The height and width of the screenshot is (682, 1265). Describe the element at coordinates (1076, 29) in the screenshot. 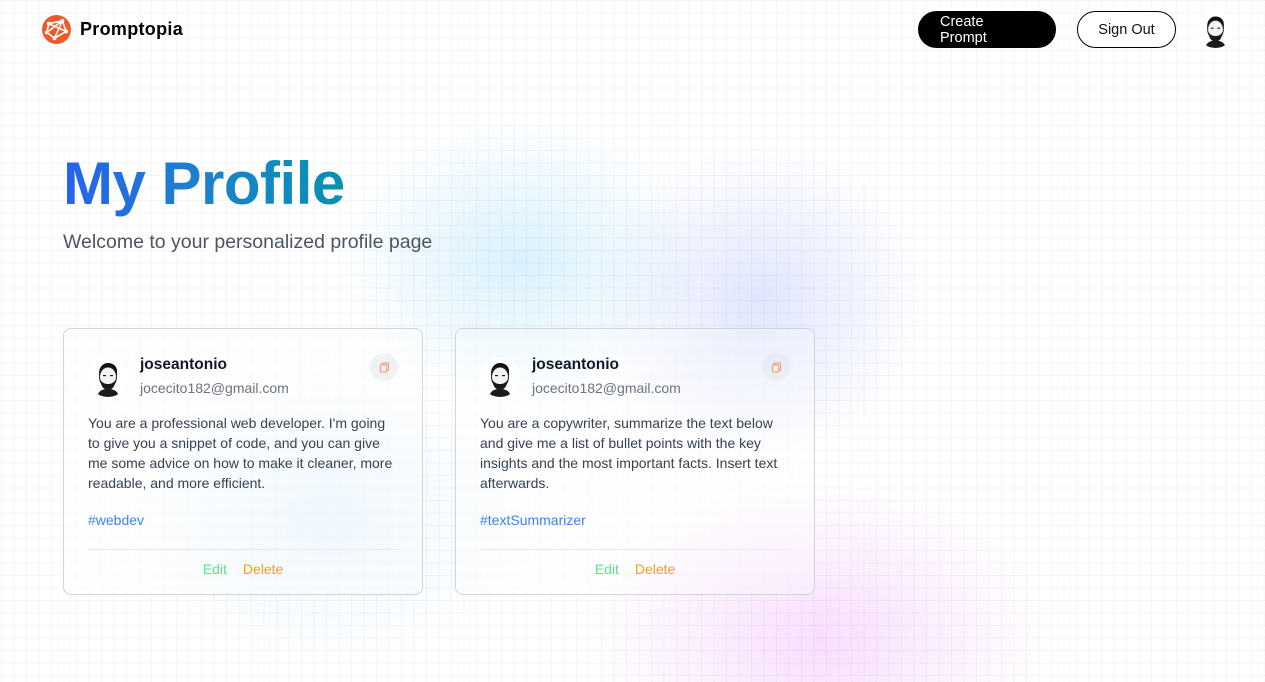

I see `nav-actions: Create Prompt Sign Out` at that location.